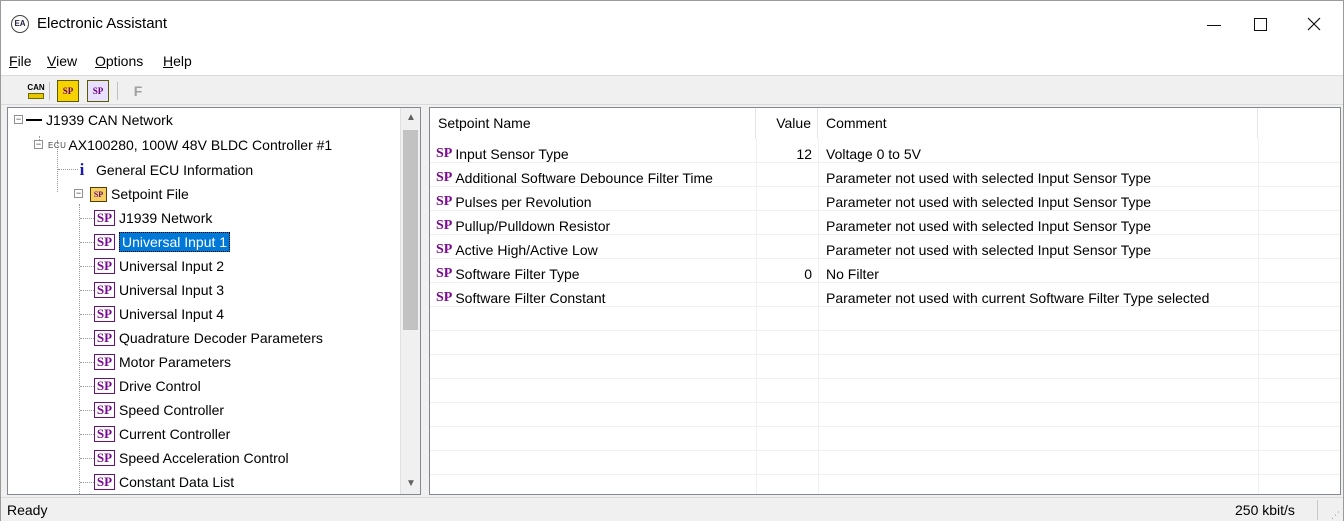 This screenshot has height=521, width=1344. Describe the element at coordinates (57, 145) in the screenshot. I see `ecu-icon: ECU` at that location.